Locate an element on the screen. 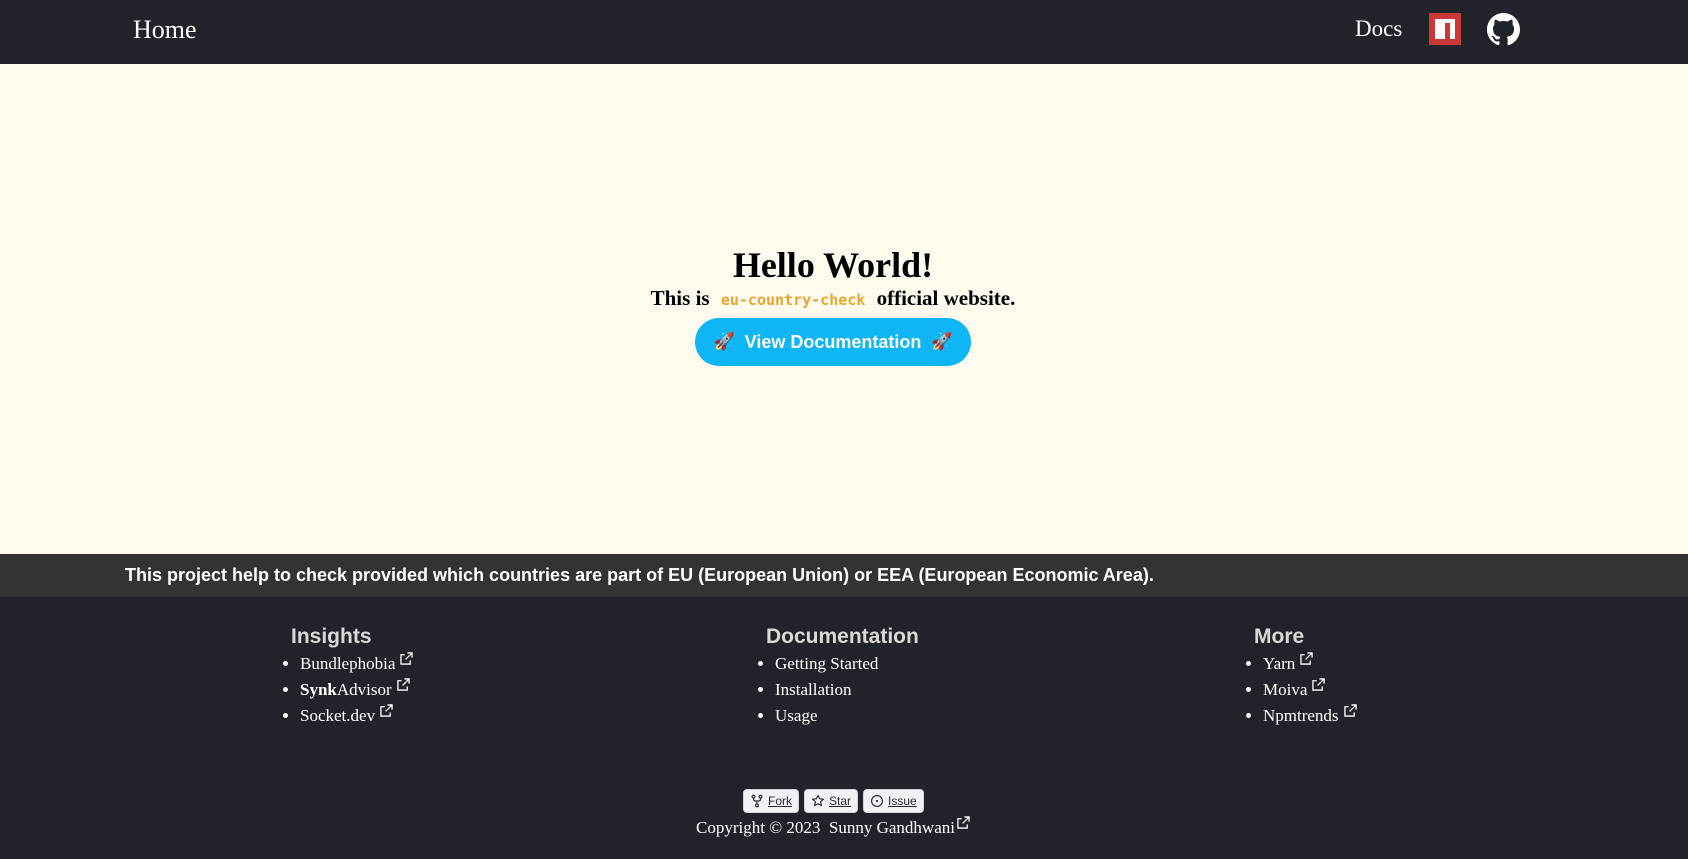 The height and width of the screenshot is (859, 1688). github-buttons: Fork Star Issue is located at coordinates (833, 801).